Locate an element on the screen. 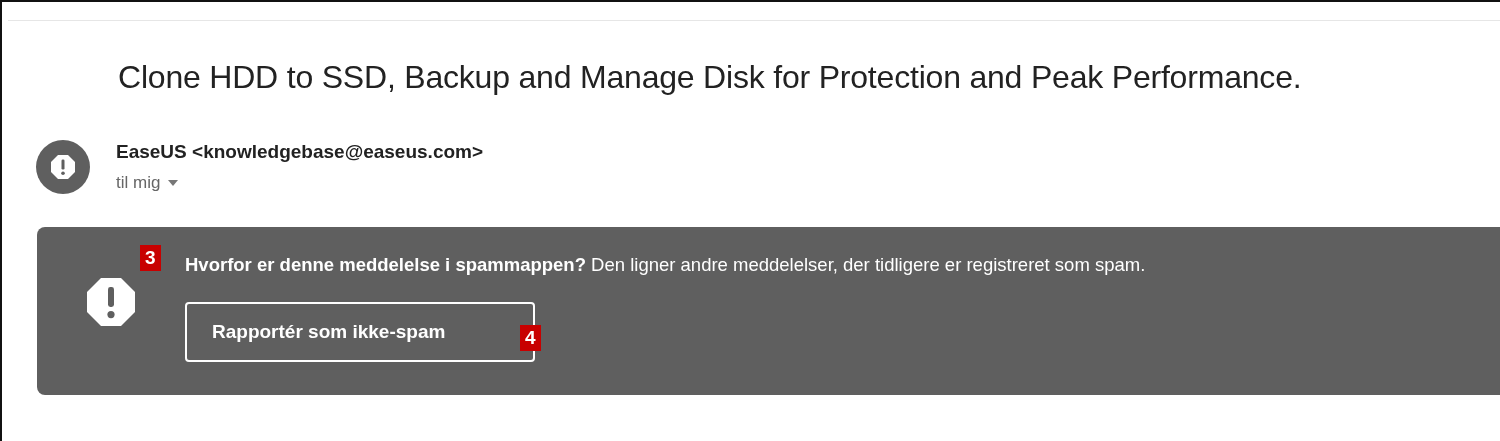  annotation-marker: 3 is located at coordinates (150, 258).